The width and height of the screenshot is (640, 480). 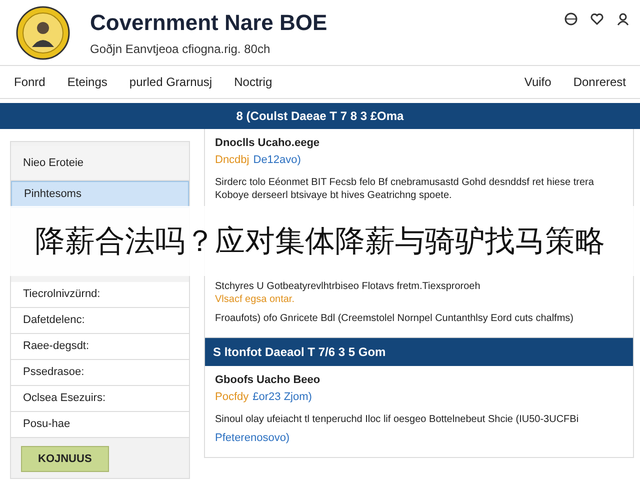 I want to click on site-subtitle: Goðjn Eanvtjeoa cfiogna.rig. 80ch, so click(x=181, y=49).